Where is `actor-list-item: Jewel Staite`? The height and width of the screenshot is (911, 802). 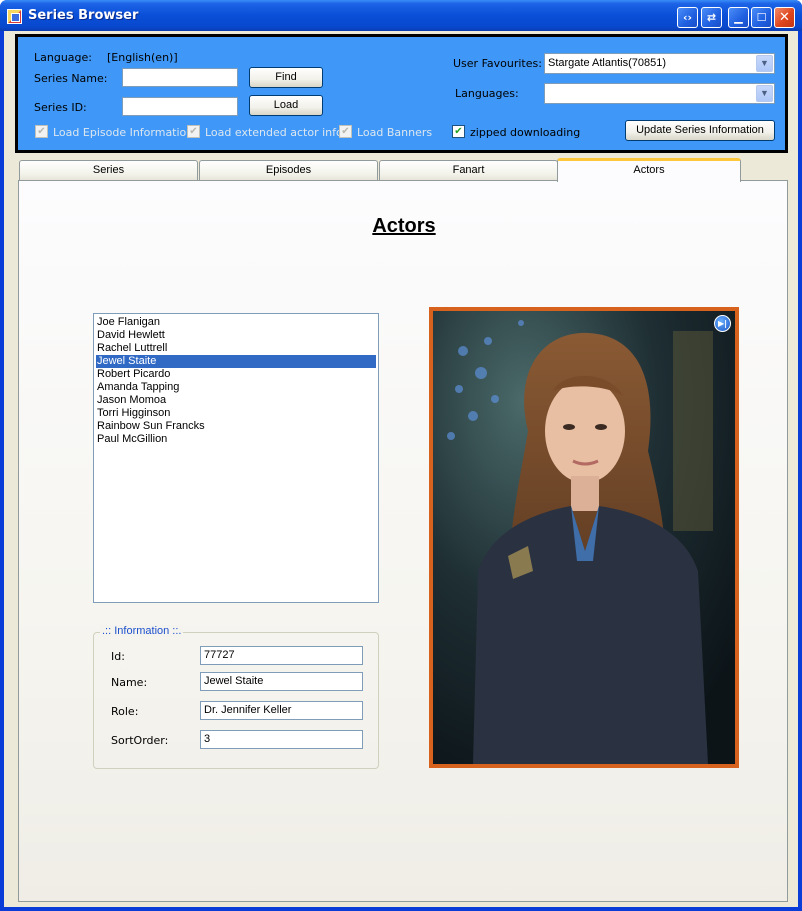 actor-list-item: Jewel Staite is located at coordinates (236, 361).